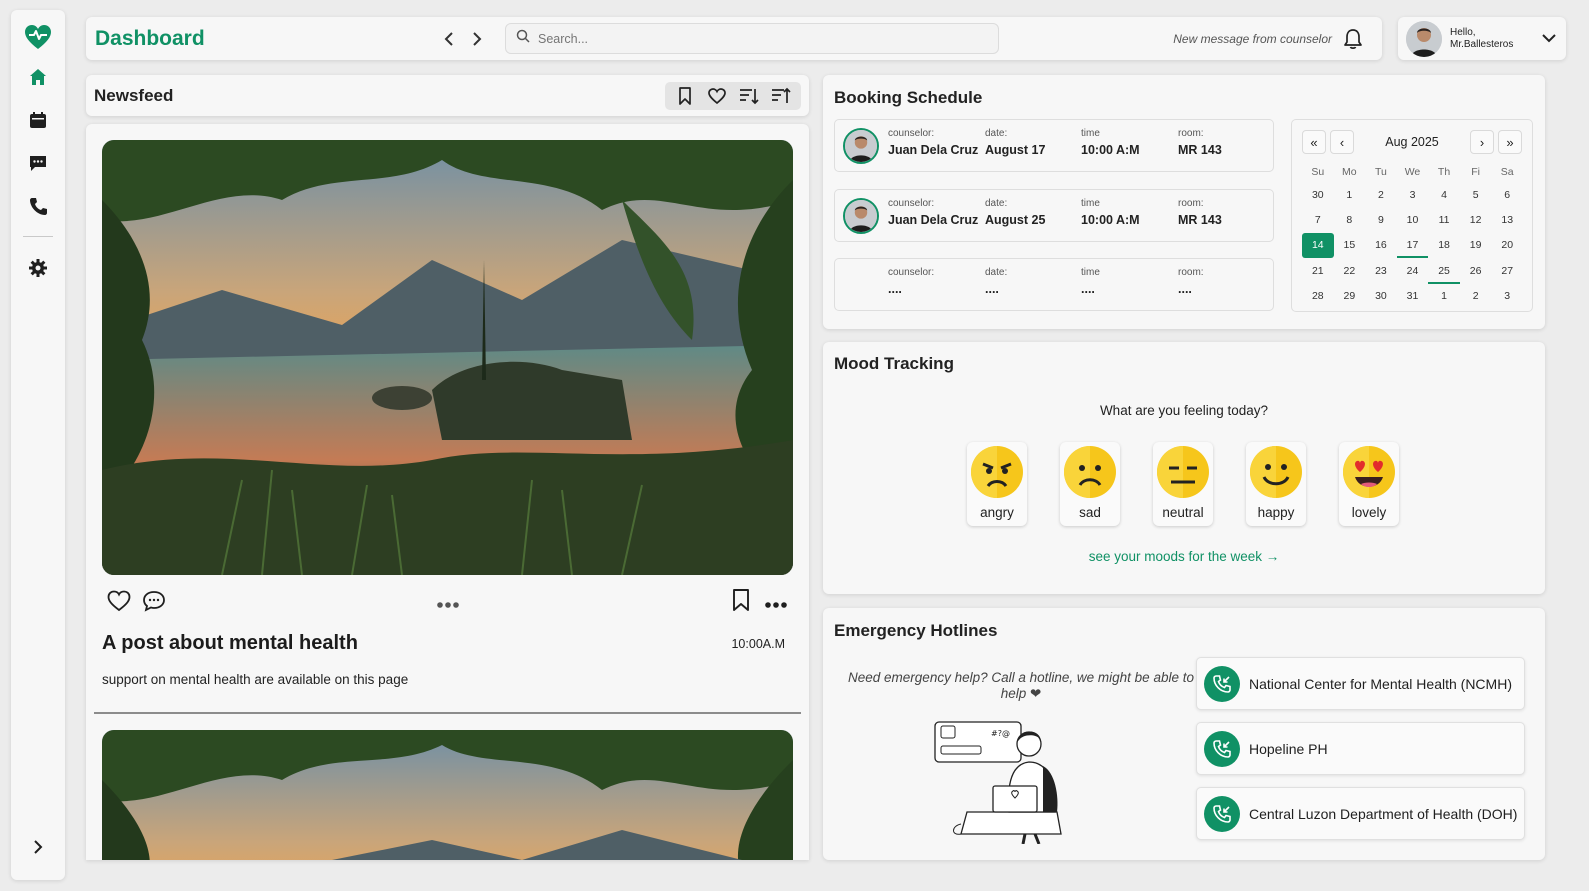 This screenshot has height=891, width=1589. Describe the element at coordinates (1510, 142) in the screenshot. I see `next-year-icon: »` at that location.